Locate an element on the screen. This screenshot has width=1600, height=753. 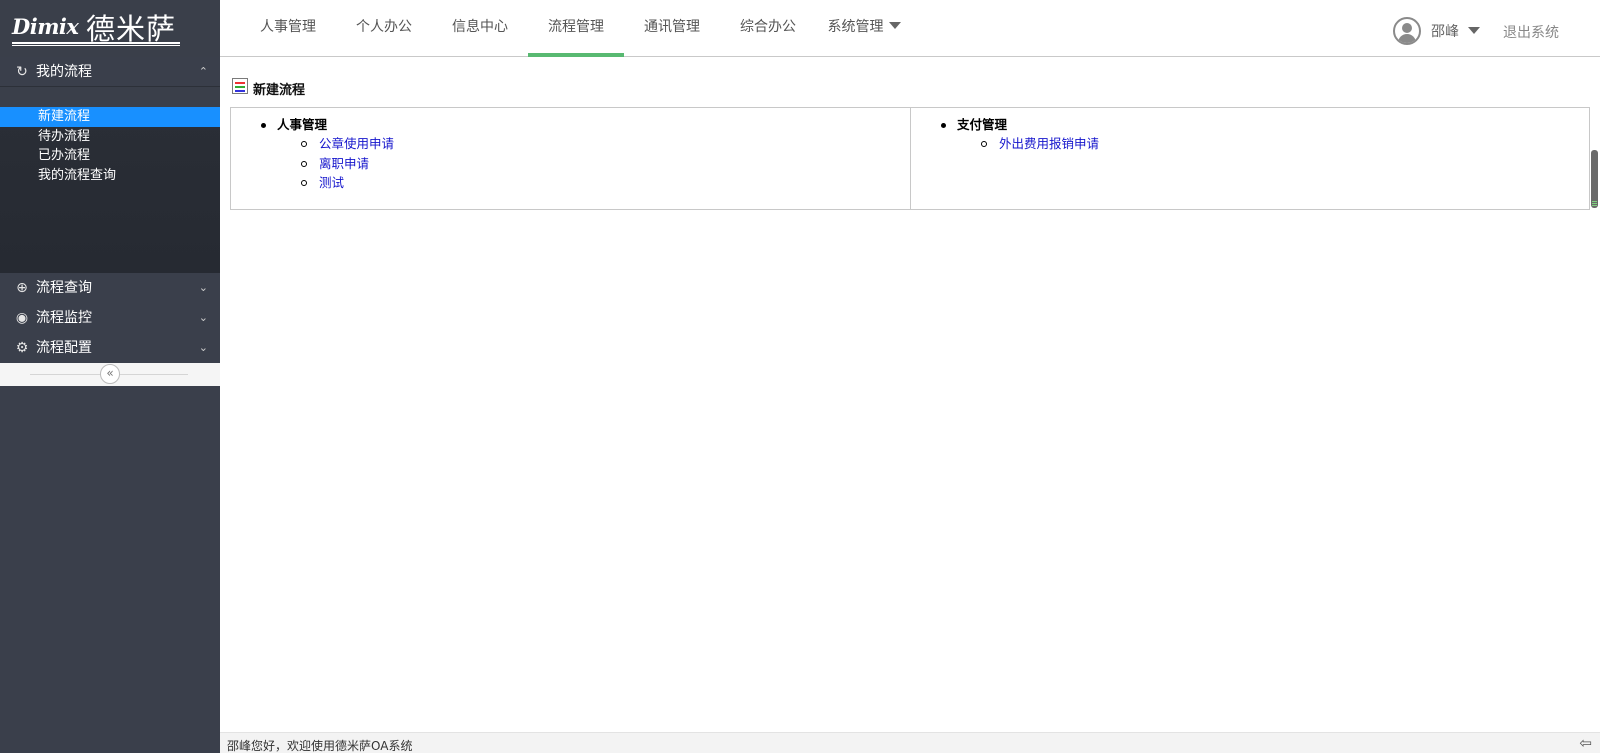
exit-arrow-icon: ⇦ is located at coordinates (1585, 743).